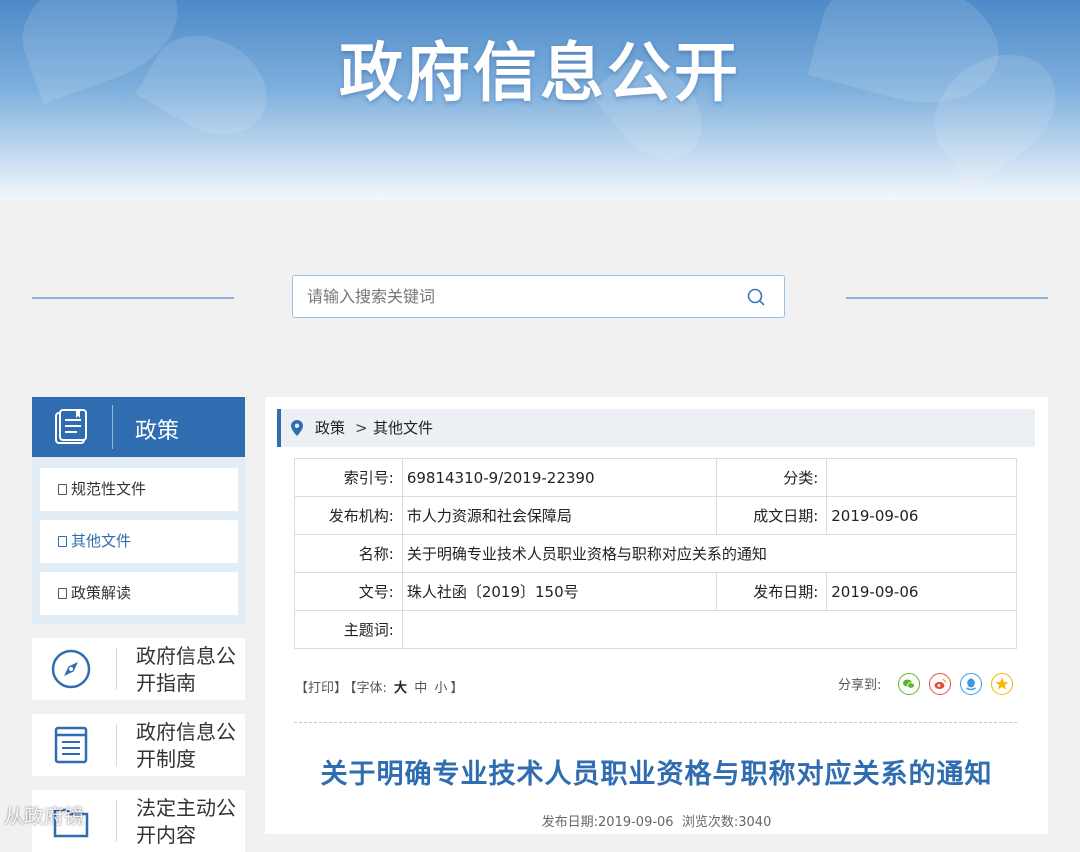  Describe the element at coordinates (71, 669) in the screenshot. I see `compass-icon` at that location.